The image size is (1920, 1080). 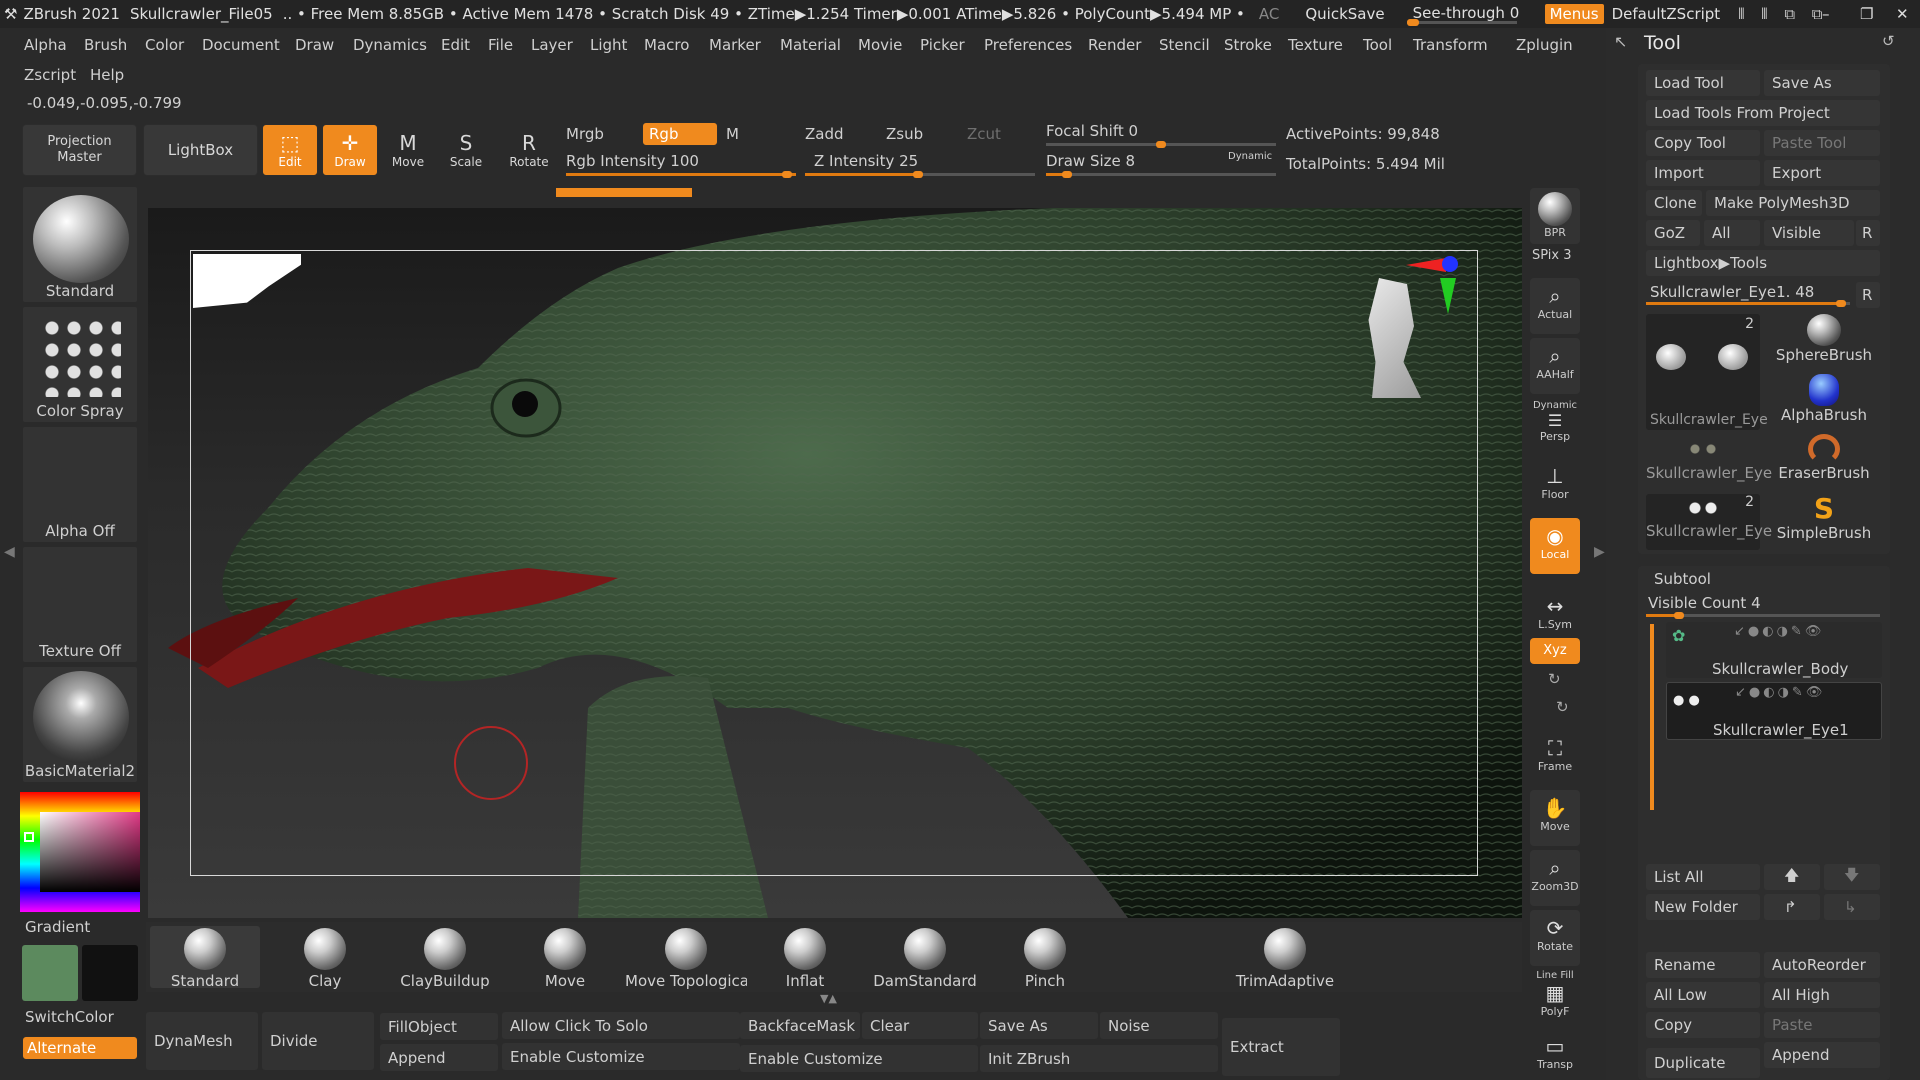 I want to click on divide-button: Divide, so click(x=318, y=1041).